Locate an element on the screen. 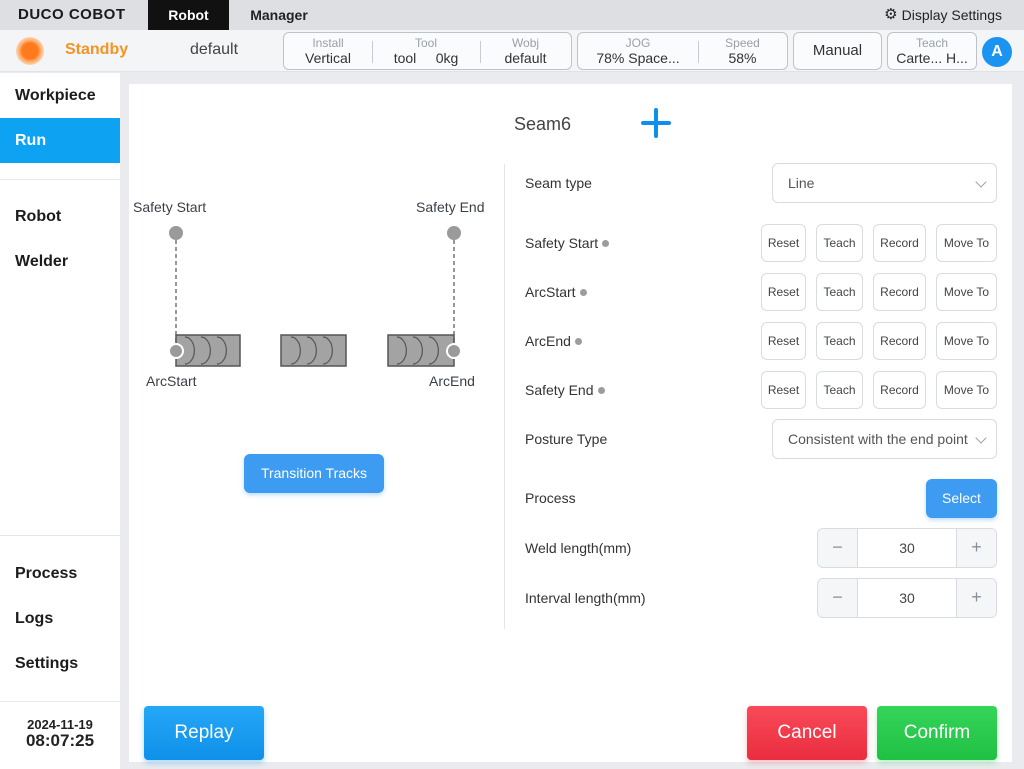 This screenshot has height=769, width=1024. sidebar-item-process: Process is located at coordinates (60, 573).